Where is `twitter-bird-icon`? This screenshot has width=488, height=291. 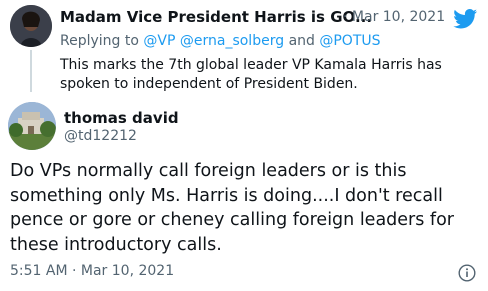
twitter-bird-icon is located at coordinates (465, 19).